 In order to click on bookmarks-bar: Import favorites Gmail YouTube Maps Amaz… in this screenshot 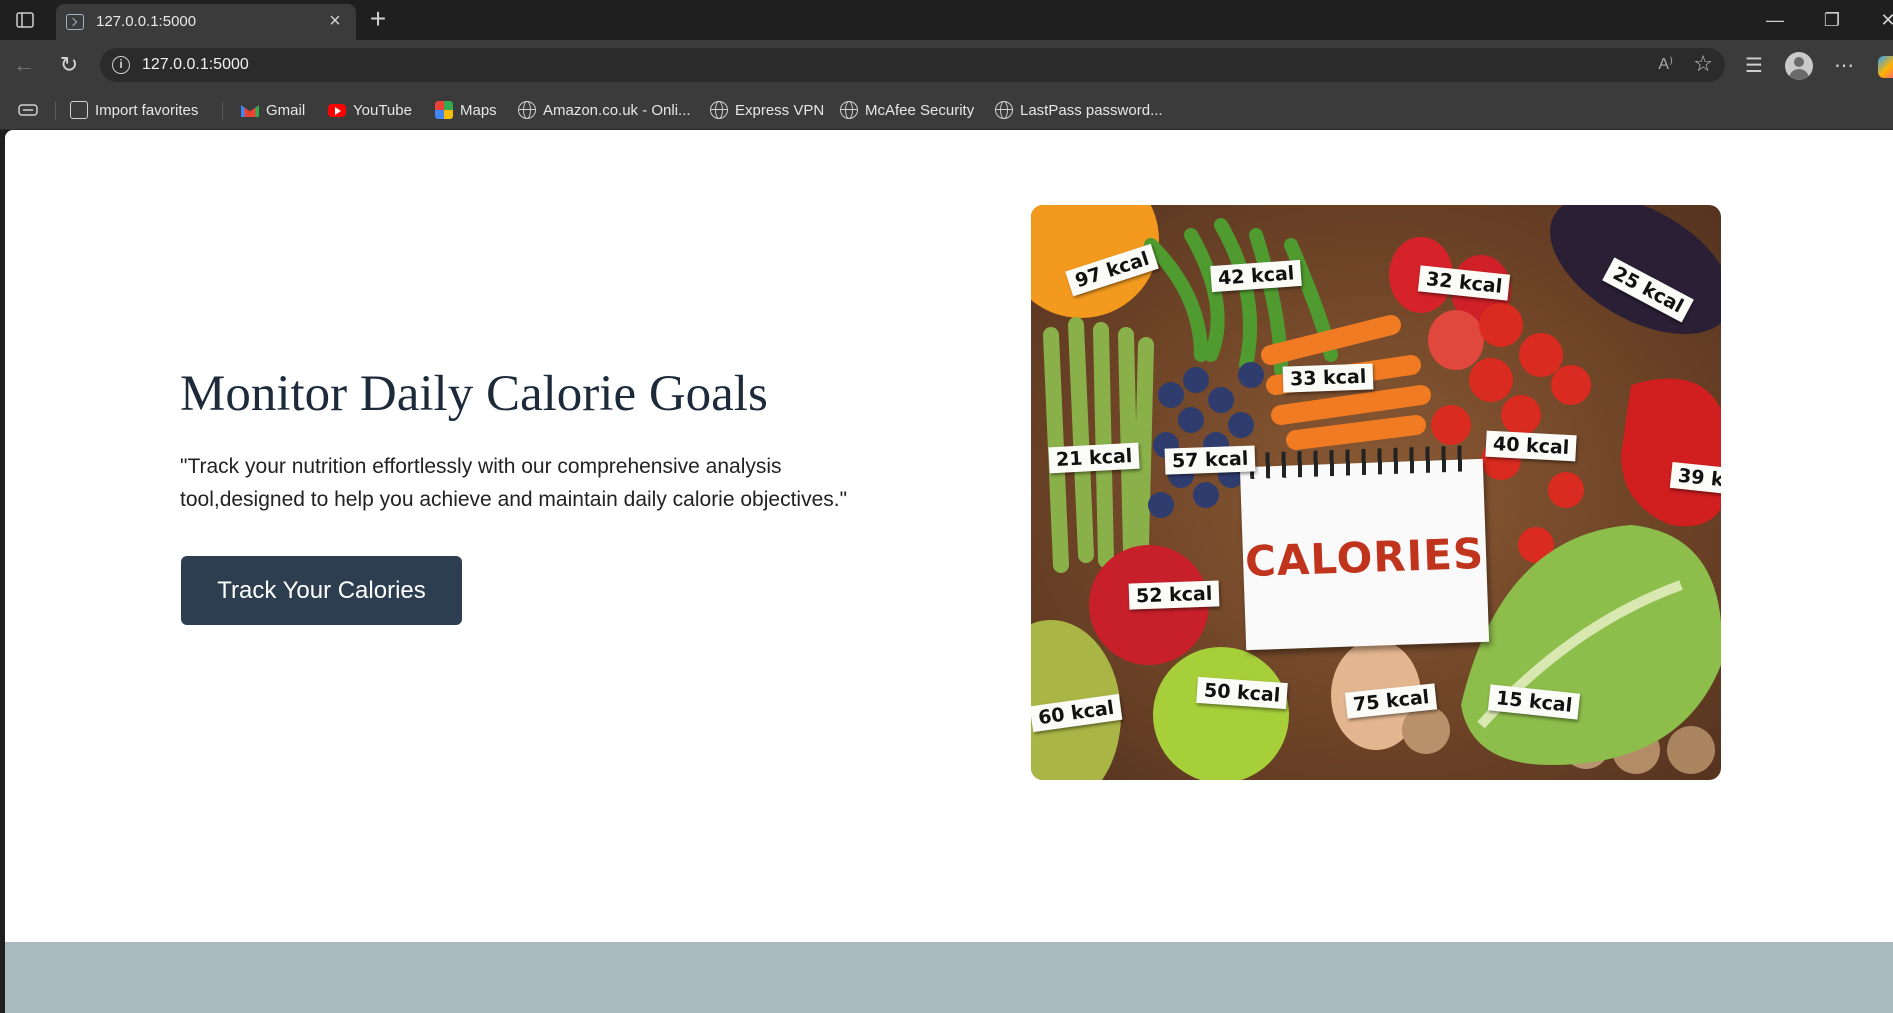, I will do `click(946, 110)`.